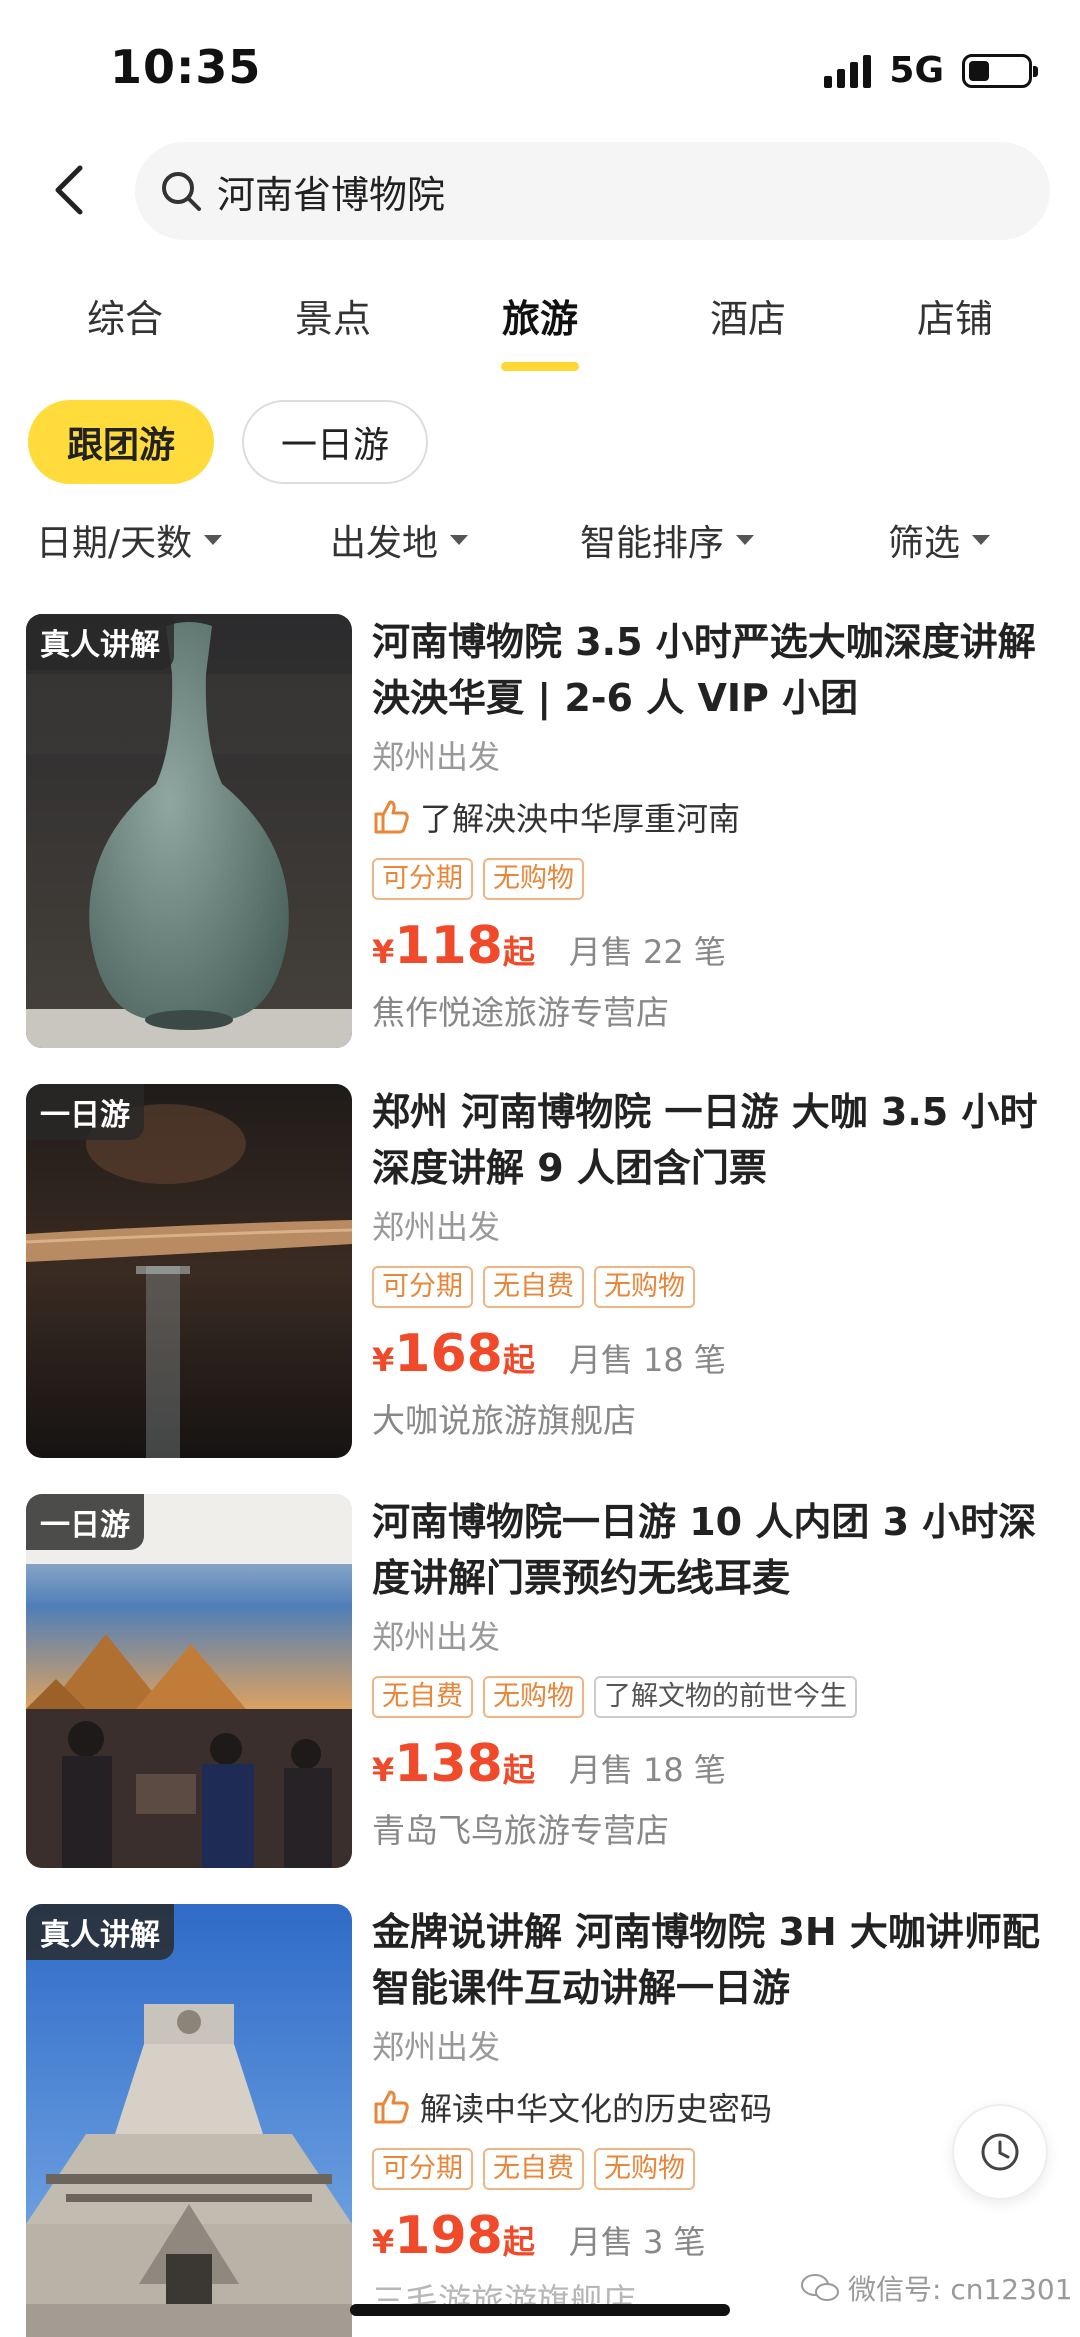  Describe the element at coordinates (114, 543) in the screenshot. I see `filter-date-label: 日期/天数` at that location.